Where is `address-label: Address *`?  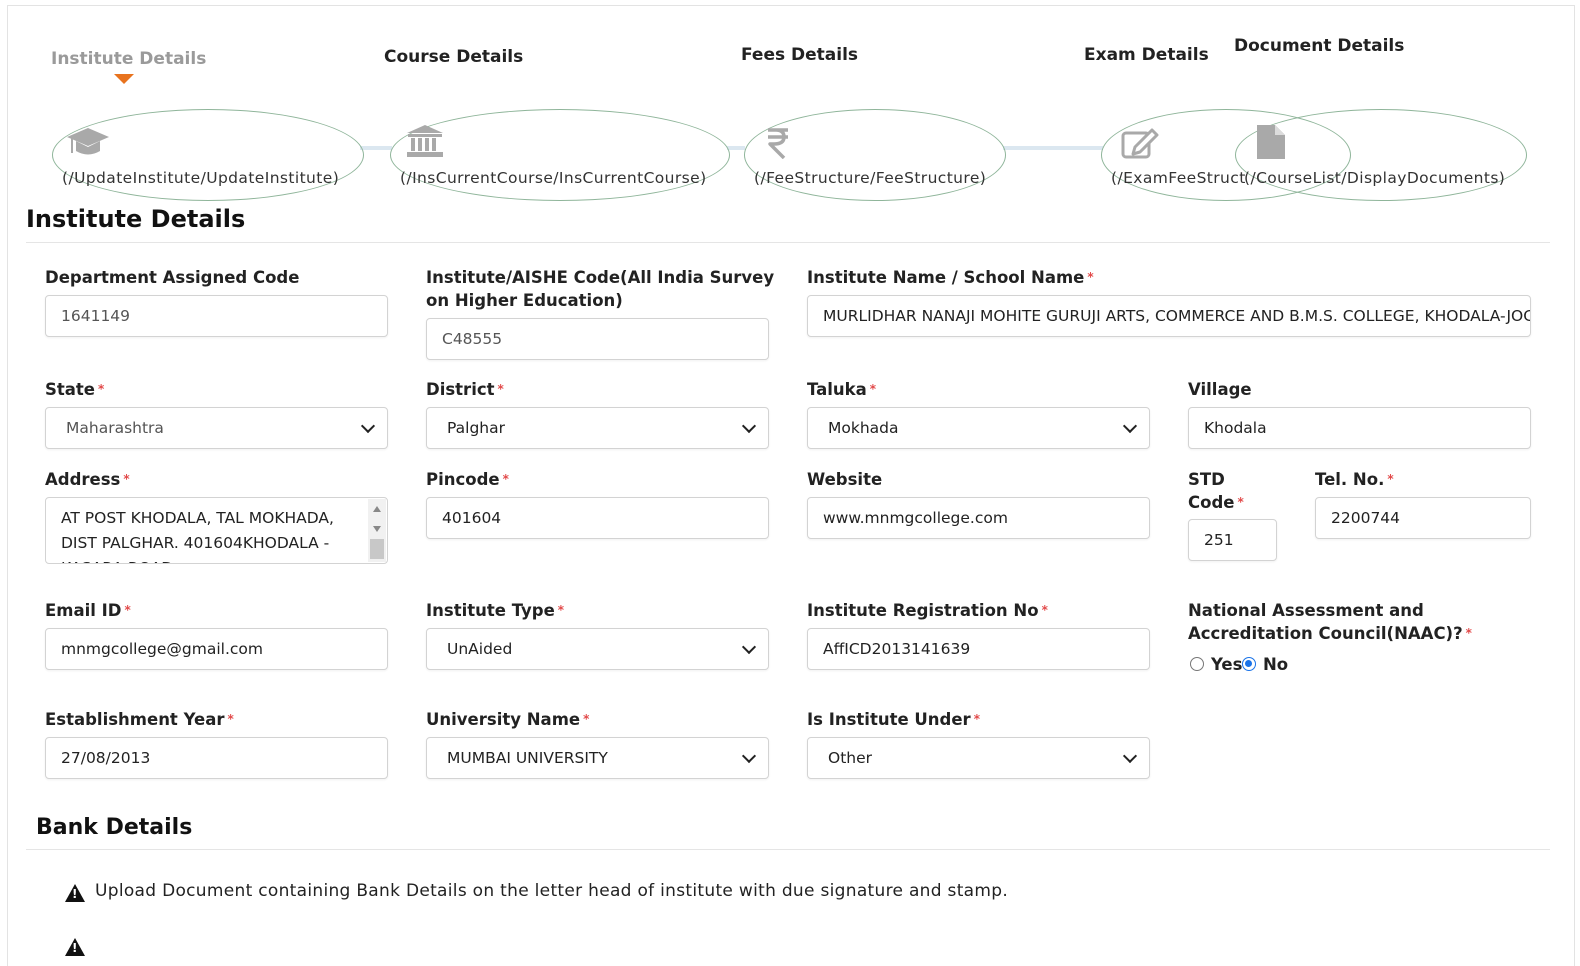
address-label: Address * is located at coordinates (87, 479).